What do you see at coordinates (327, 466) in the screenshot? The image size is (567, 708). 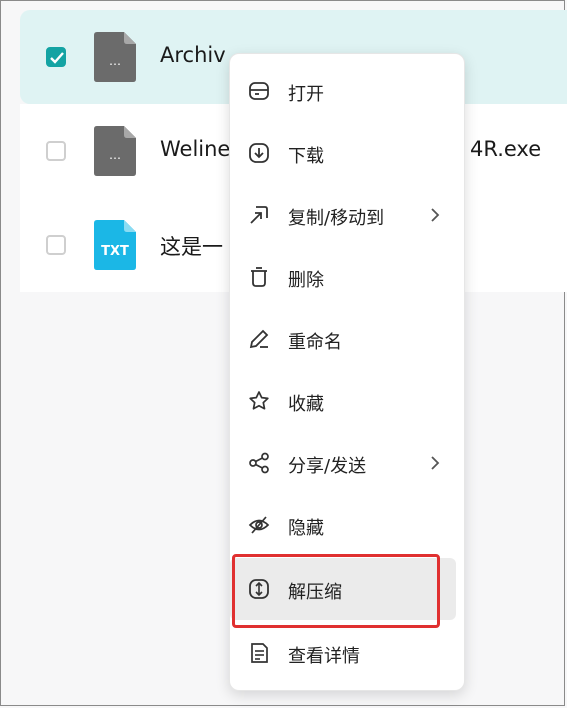 I see `menu-item-label: 分享/发送` at bounding box center [327, 466].